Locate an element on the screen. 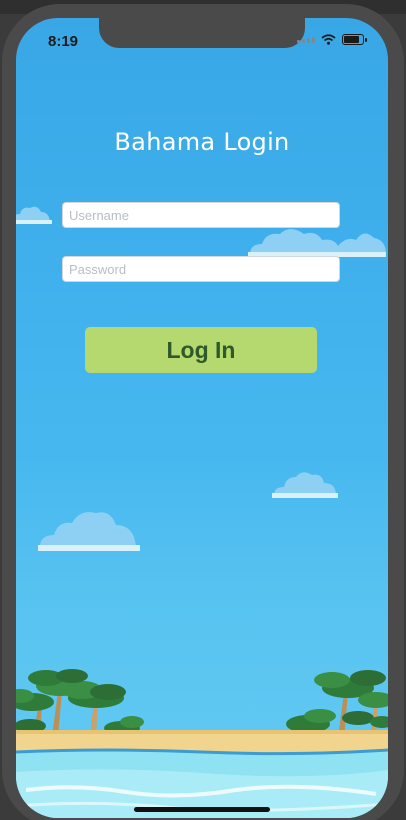  home-indicator is located at coordinates (202, 809).